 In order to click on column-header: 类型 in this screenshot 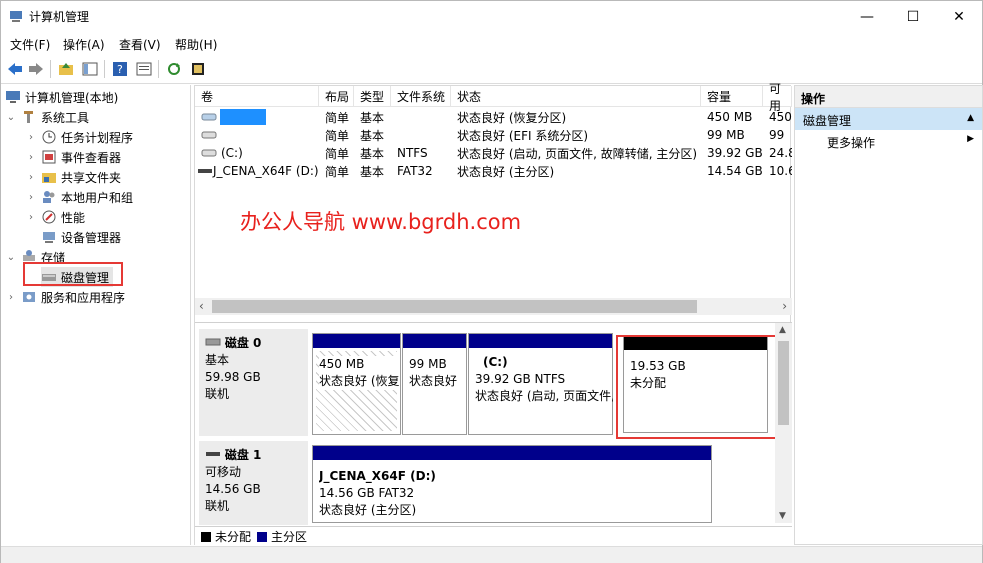, I will do `click(372, 96)`.